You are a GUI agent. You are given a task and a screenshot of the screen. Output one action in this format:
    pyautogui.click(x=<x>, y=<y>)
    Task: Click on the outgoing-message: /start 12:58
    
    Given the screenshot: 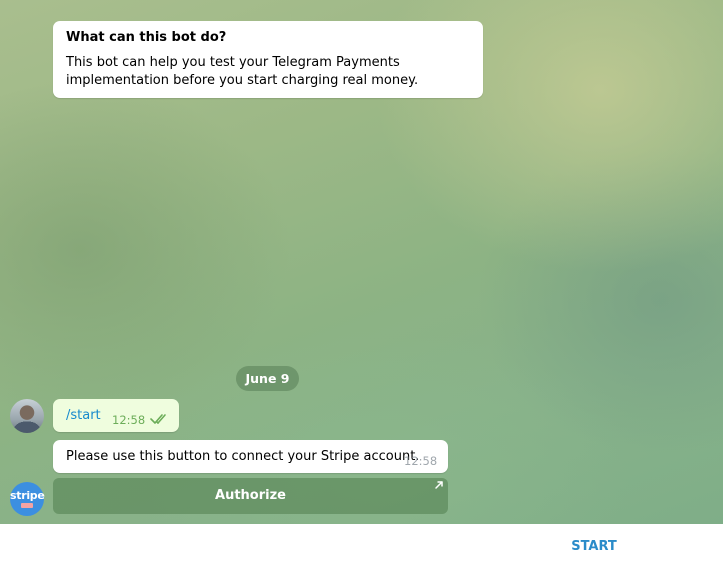 What is the action you would take?
    pyautogui.click(x=116, y=415)
    